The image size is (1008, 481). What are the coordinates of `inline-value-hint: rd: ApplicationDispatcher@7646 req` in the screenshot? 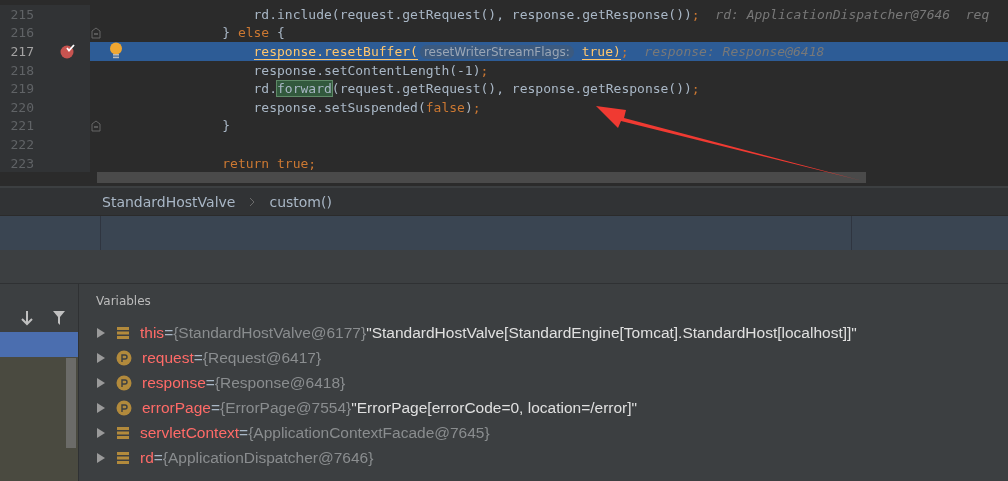 It's located at (852, 14).